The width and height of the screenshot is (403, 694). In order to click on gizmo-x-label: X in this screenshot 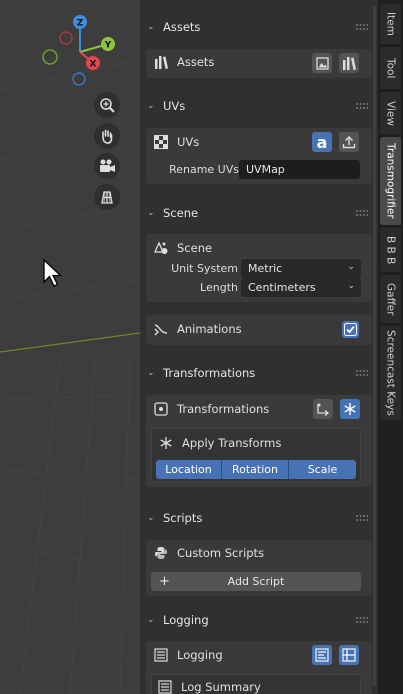, I will do `click(93, 65)`.